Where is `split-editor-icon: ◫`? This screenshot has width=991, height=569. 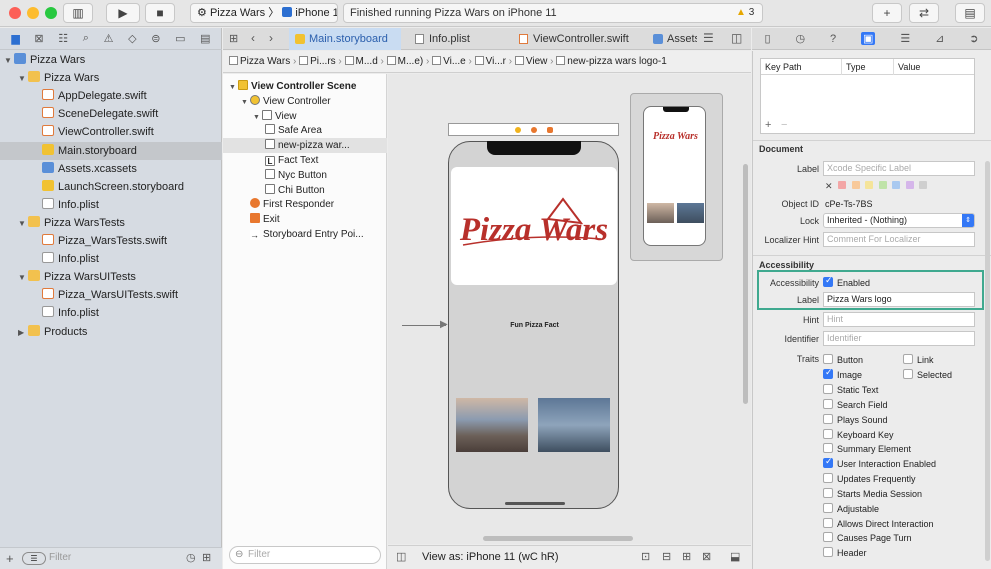
split-editor-icon: ◫ is located at coordinates (736, 38).